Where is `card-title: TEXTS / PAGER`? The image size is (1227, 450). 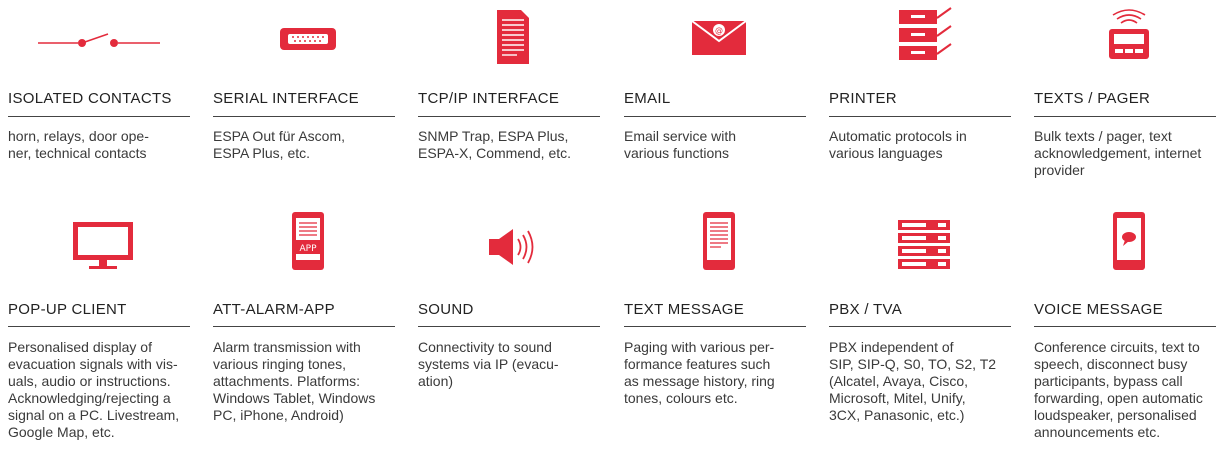
card-title: TEXTS / PAGER is located at coordinates (1092, 98).